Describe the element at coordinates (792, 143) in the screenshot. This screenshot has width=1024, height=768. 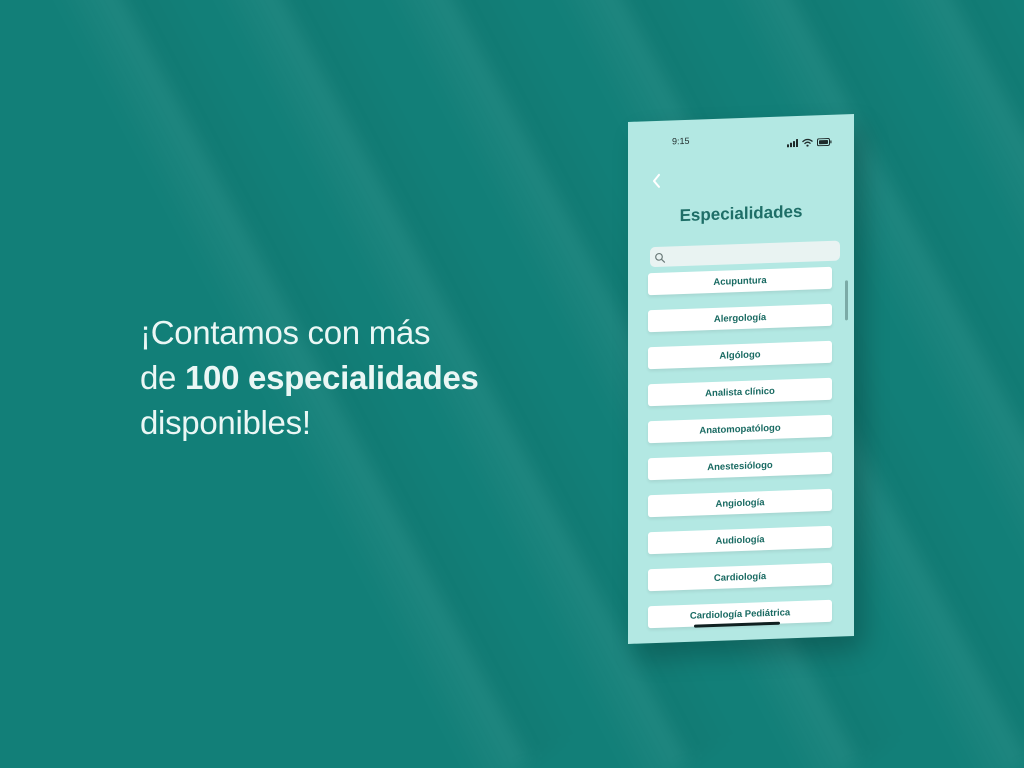
I see `signal-icon` at that location.